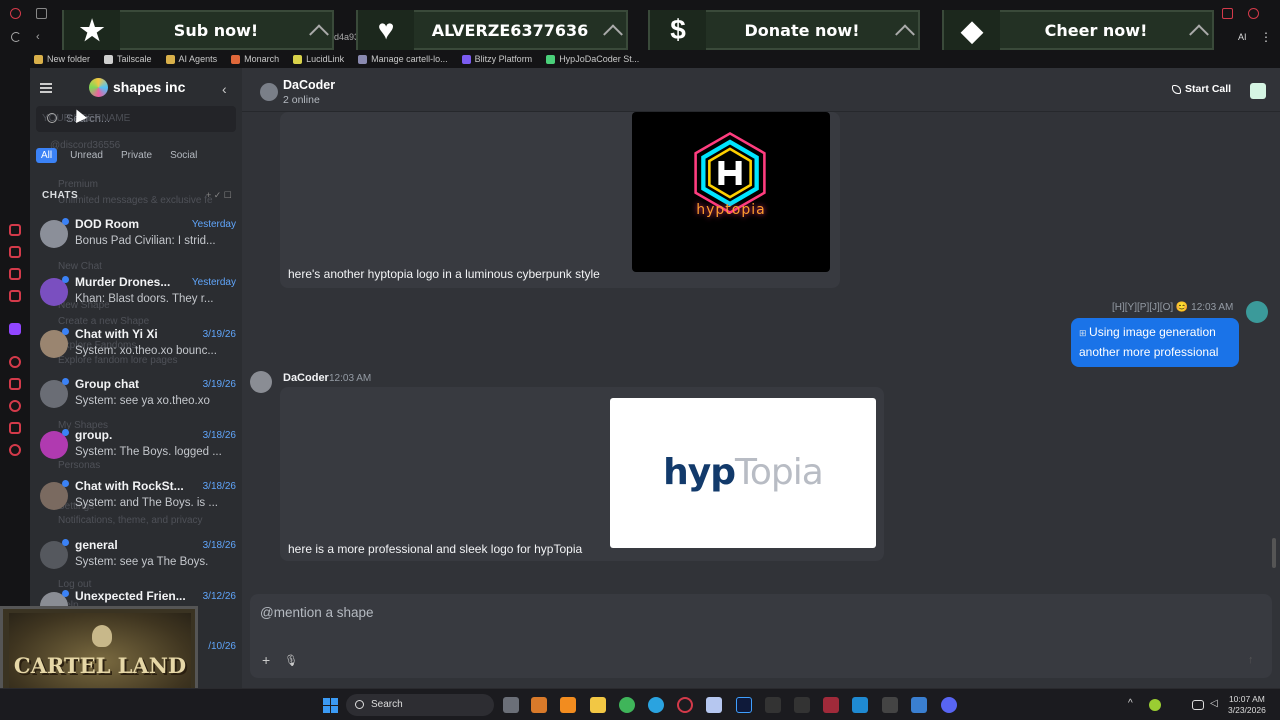 This screenshot has width=1280, height=720. What do you see at coordinates (306, 378) in the screenshot?
I see `message-author: DaCoder` at bounding box center [306, 378].